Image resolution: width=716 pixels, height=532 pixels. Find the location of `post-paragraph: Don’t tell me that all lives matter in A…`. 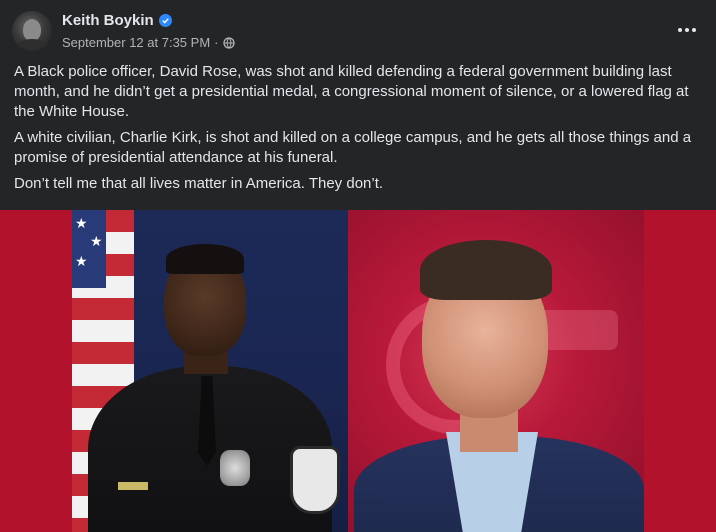

post-paragraph: Don’t tell me that all lives matter in A… is located at coordinates (199, 183).